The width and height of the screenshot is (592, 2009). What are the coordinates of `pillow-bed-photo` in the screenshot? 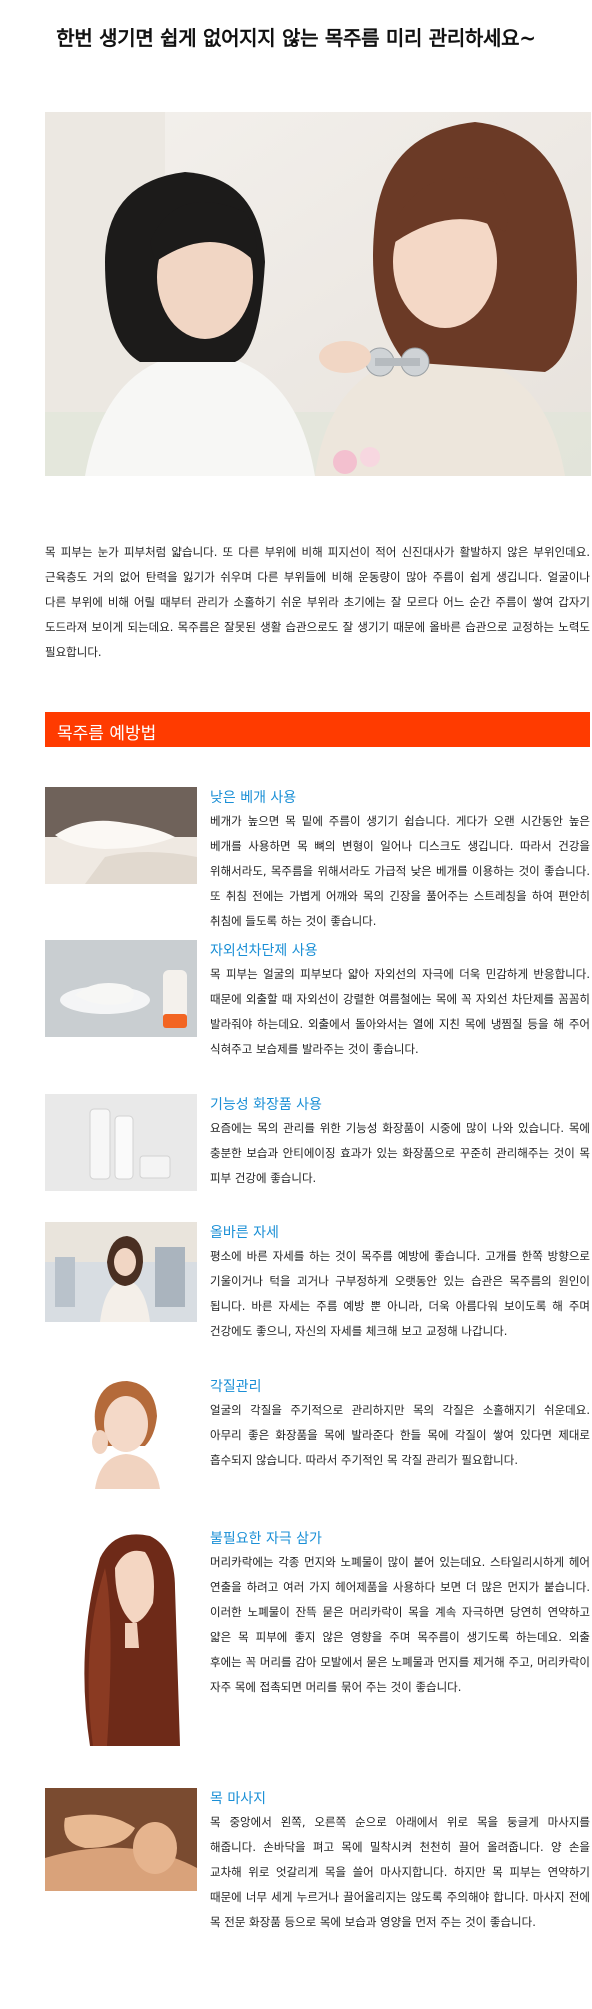 It's located at (121, 835).